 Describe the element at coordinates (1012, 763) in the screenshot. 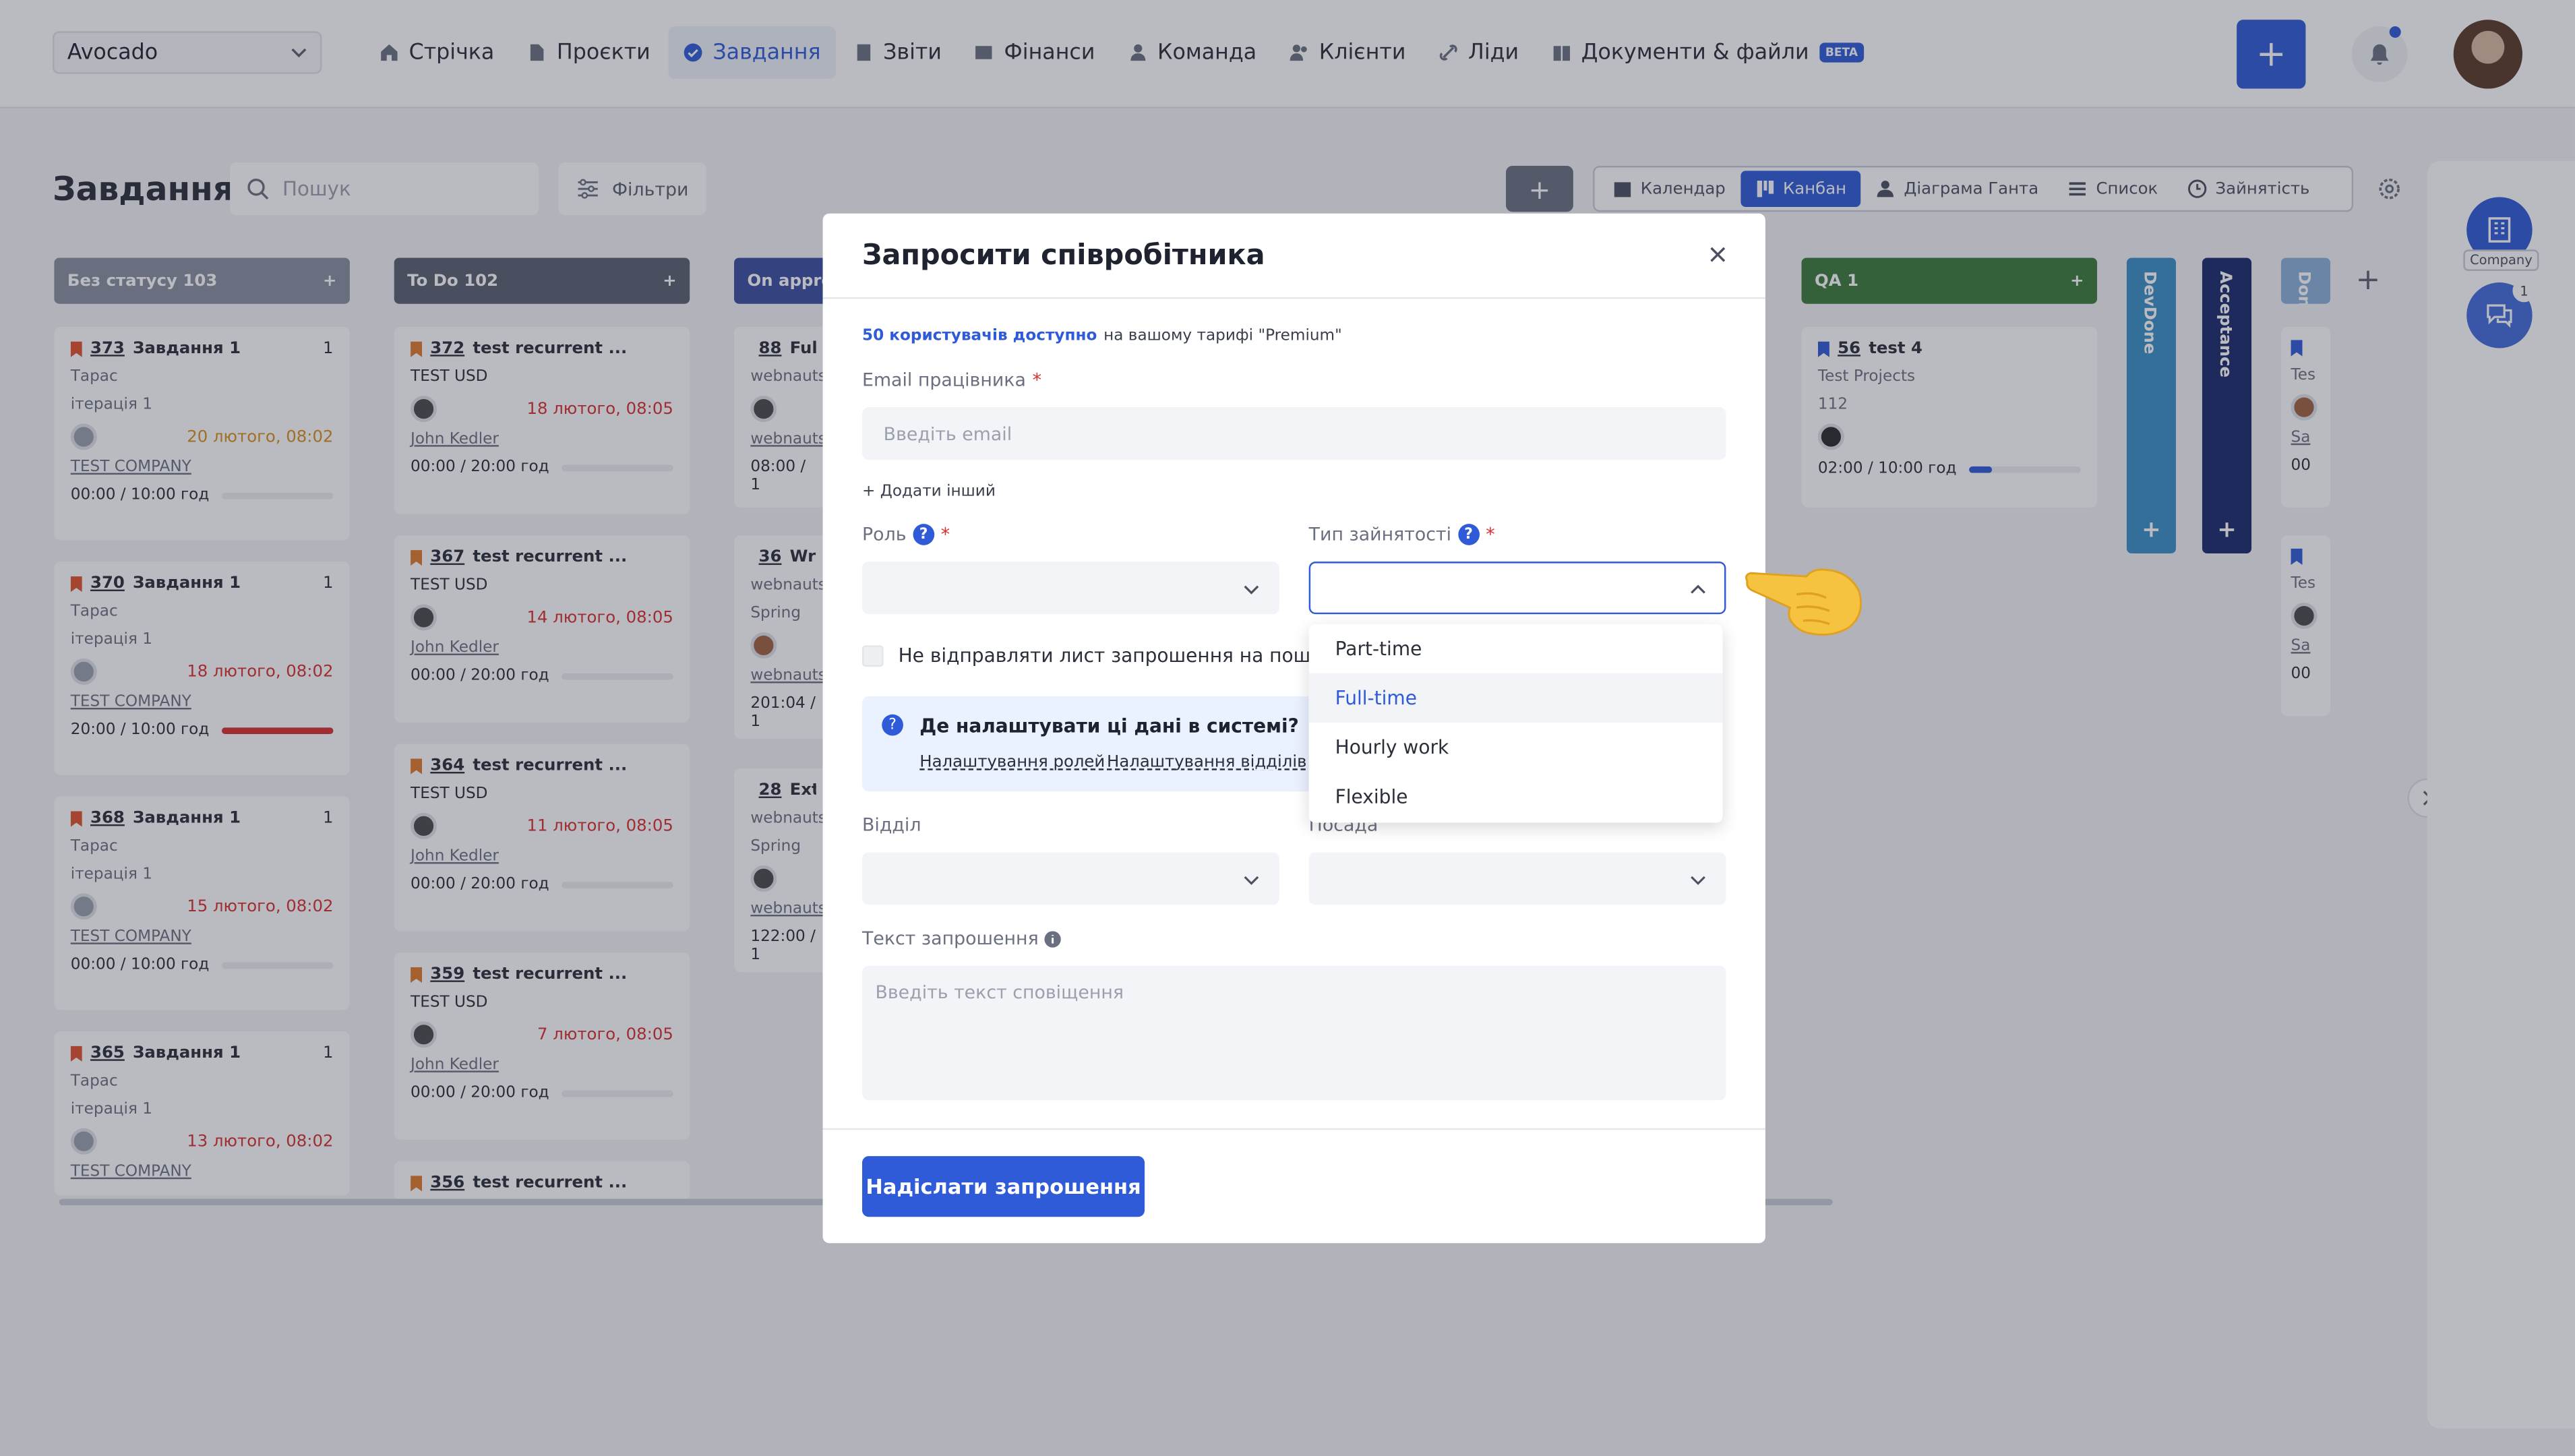

I see `role-settings-link: Налаштування ролей` at that location.